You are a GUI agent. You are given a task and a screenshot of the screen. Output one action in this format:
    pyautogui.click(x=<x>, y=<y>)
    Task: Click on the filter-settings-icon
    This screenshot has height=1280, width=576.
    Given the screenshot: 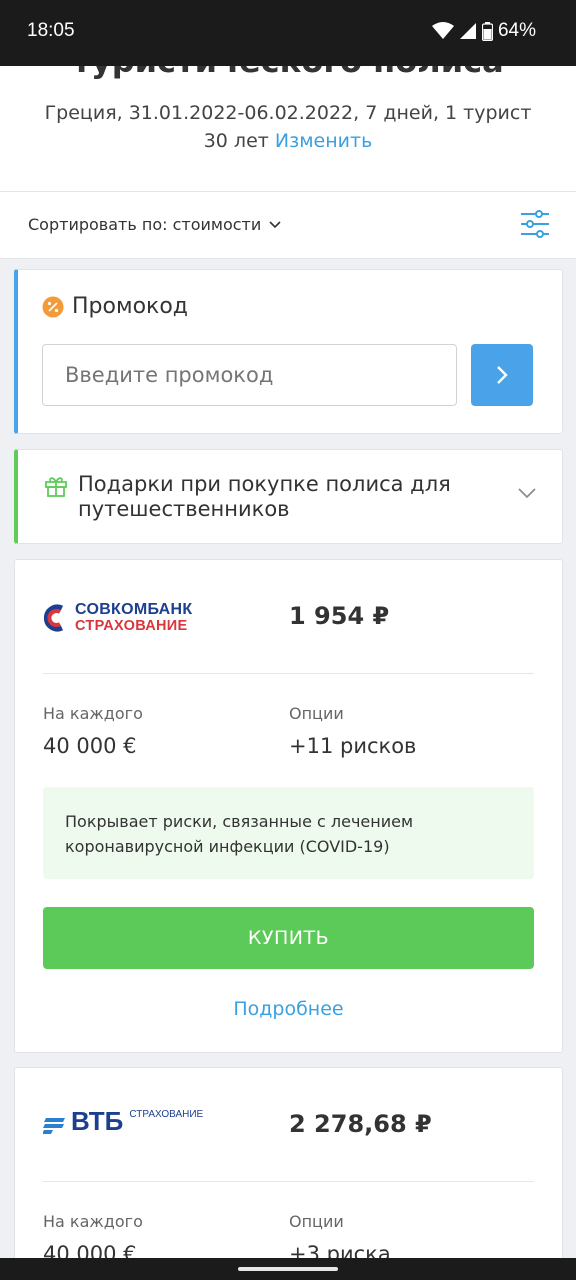 What is the action you would take?
    pyautogui.click(x=535, y=224)
    